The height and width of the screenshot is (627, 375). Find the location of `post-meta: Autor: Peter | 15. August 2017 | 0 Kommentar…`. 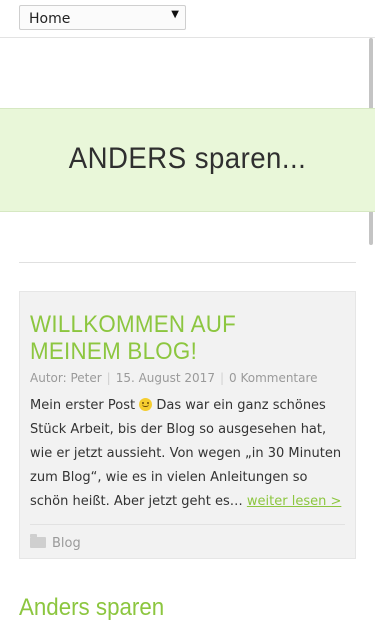

post-meta: Autor: Peter | 15. August 2017 | 0 Kommentar… is located at coordinates (174, 378).